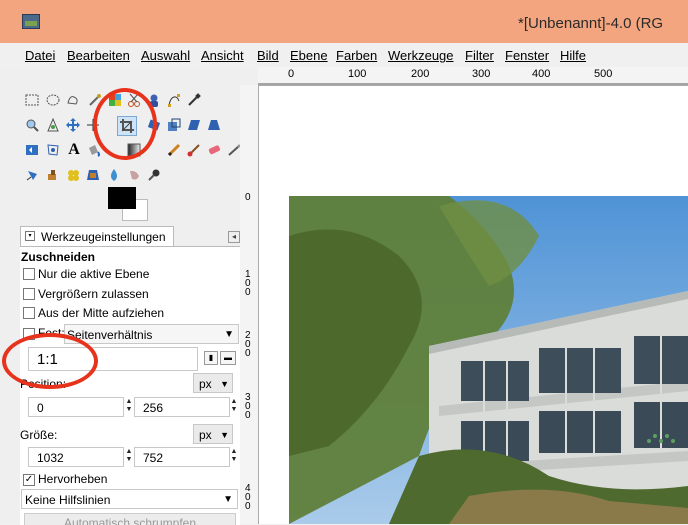 The width and height of the screenshot is (688, 525). What do you see at coordinates (114, 175) in the screenshot?
I see `blur-icon` at bounding box center [114, 175].